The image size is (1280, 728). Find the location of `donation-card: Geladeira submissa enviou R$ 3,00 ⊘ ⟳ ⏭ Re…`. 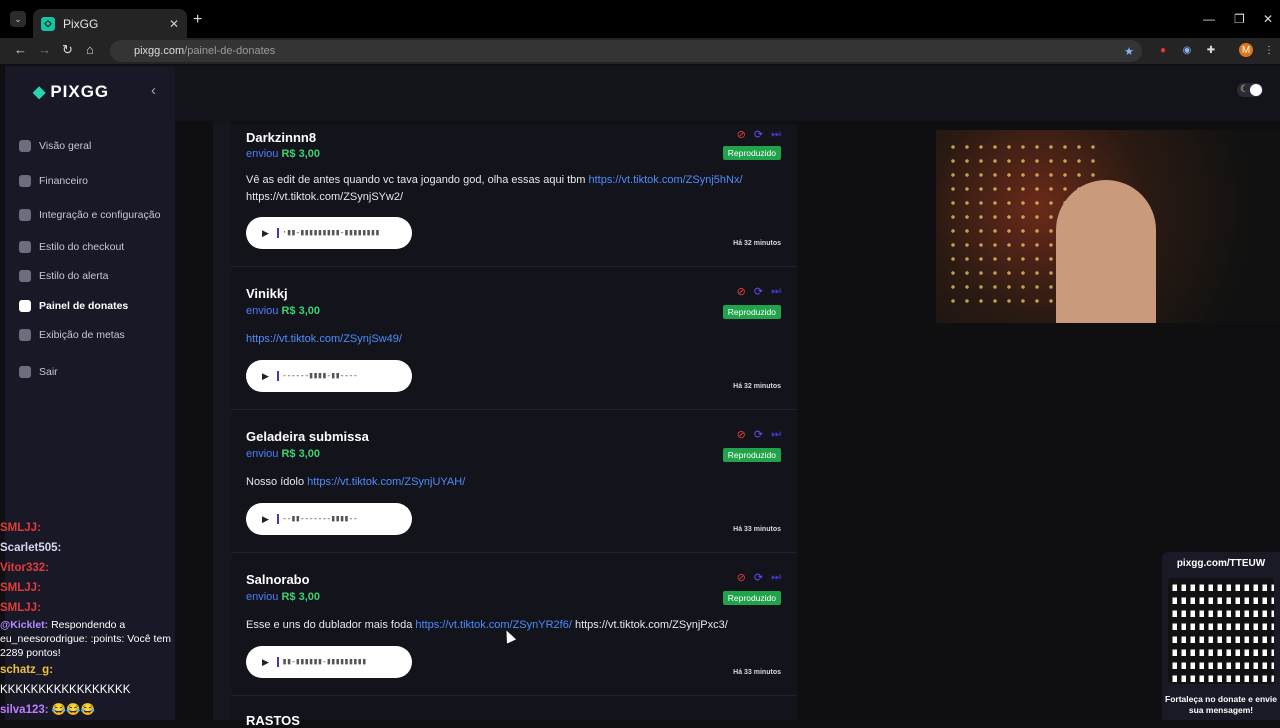

donation-card: Geladeira submissa enviou R$ 3,00 ⊘ ⟳ ⏭ Re… is located at coordinates (514, 481).